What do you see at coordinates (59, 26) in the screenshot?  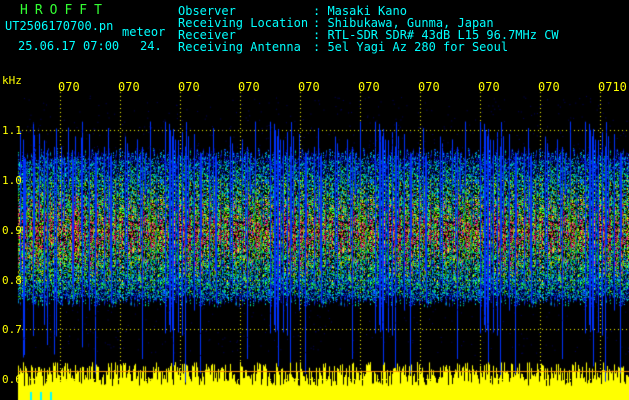 I see `file-name: UT2506170700.pn` at bounding box center [59, 26].